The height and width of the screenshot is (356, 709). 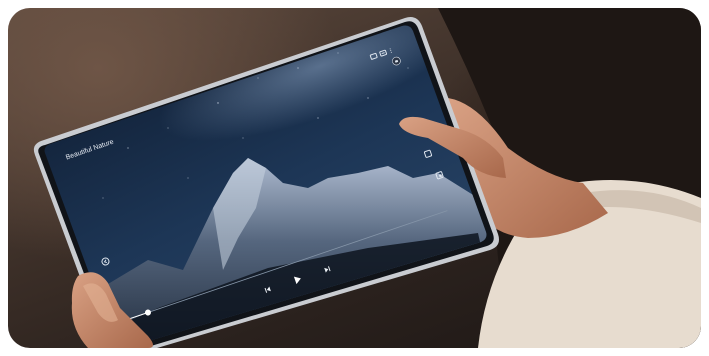 I want to click on nav-back-icon, so click(x=200, y=339).